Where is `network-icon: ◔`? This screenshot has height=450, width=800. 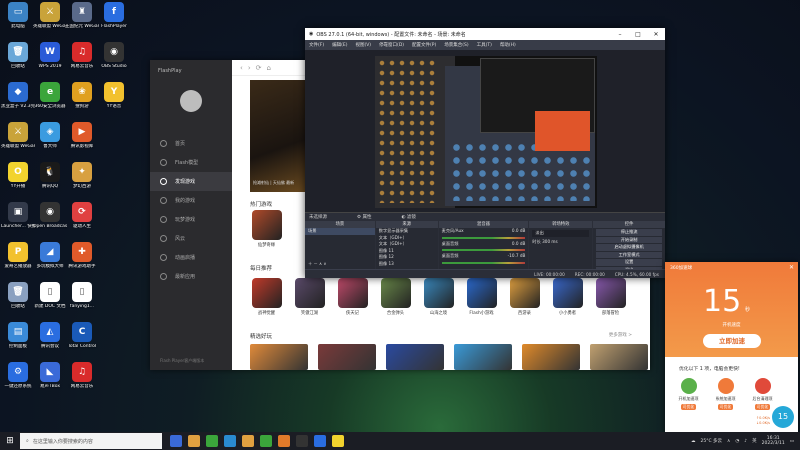 network-icon: ◔ is located at coordinates (737, 441).